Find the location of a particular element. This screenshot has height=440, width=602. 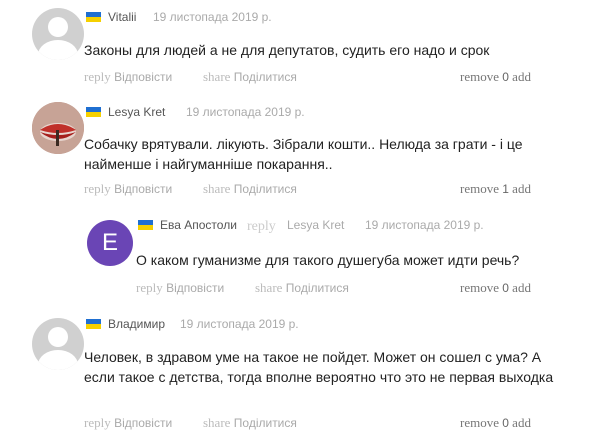

comment-author: Ева Апостоли is located at coordinates (198, 225).